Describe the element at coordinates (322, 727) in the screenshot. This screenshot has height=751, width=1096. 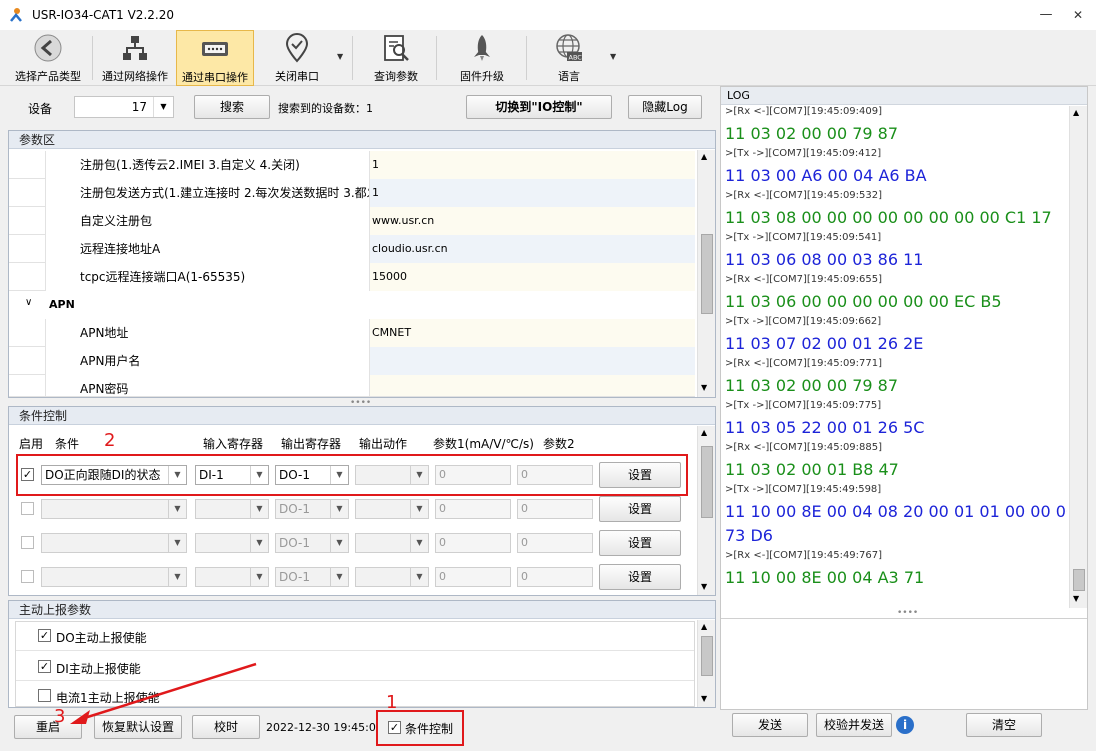
I see `datetime-display: 2022-12-30 19:45:06 5` at that location.